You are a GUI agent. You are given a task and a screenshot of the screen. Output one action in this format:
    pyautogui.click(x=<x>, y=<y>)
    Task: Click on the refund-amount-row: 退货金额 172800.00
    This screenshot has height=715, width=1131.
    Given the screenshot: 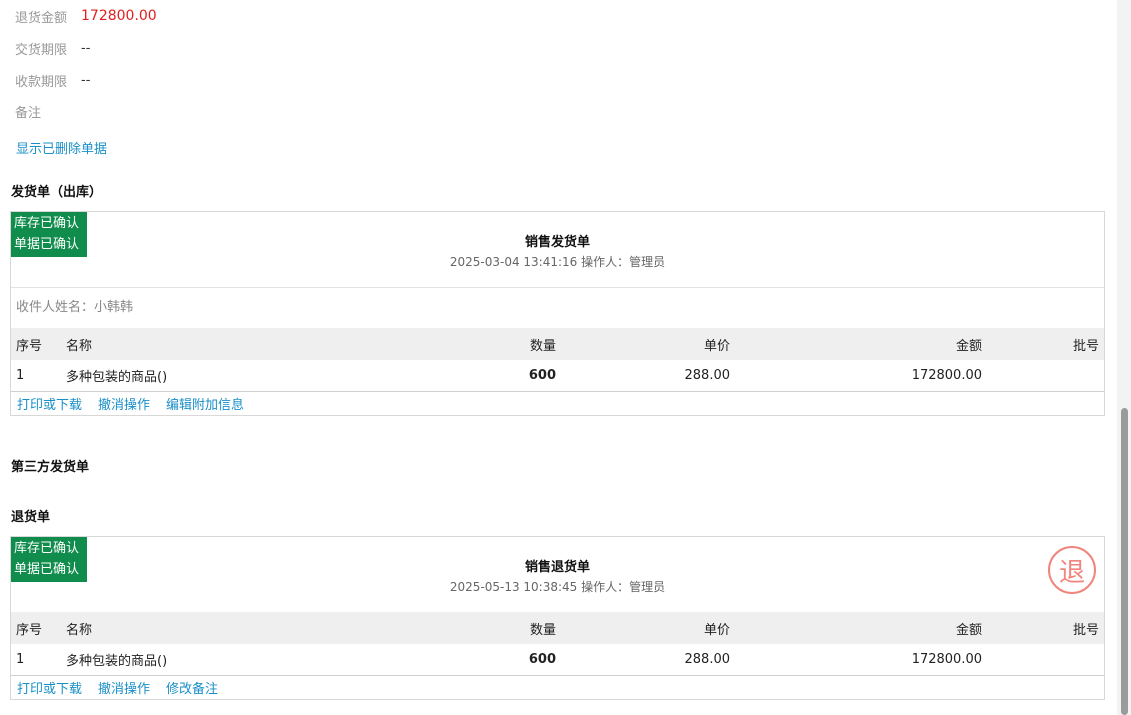 What is the action you would take?
    pyautogui.click(x=86, y=16)
    